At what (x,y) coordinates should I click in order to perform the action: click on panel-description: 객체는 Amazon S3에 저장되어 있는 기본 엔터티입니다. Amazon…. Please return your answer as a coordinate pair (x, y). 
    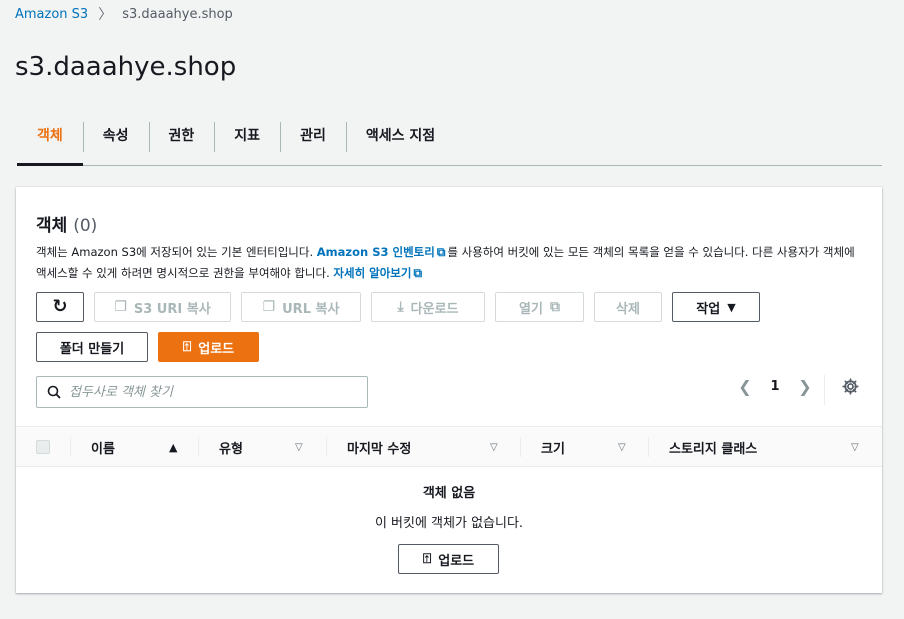
    Looking at the image, I should click on (451, 263).